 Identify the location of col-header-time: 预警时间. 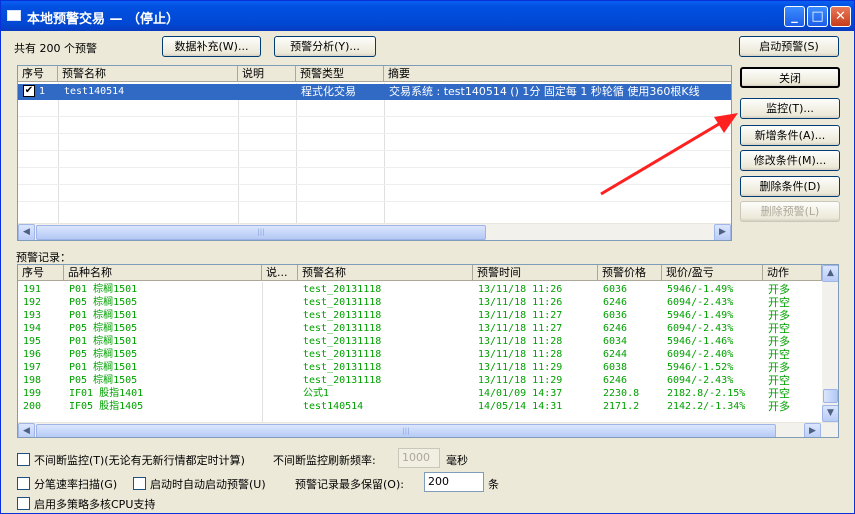
(535, 273).